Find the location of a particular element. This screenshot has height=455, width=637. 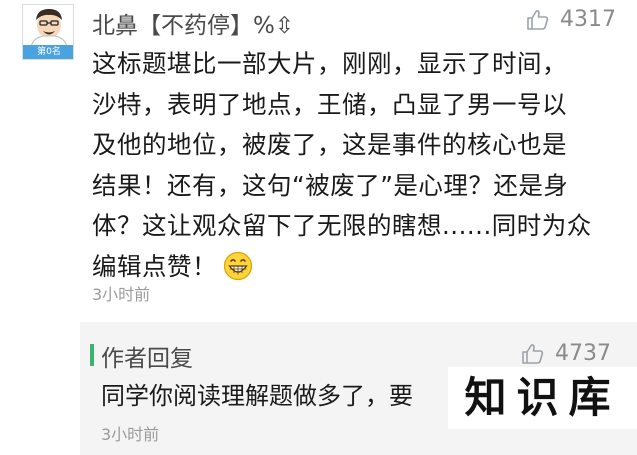

comment-line: 体？这让观众留下了无限的瞎想......同时为众 is located at coordinates (342, 225).